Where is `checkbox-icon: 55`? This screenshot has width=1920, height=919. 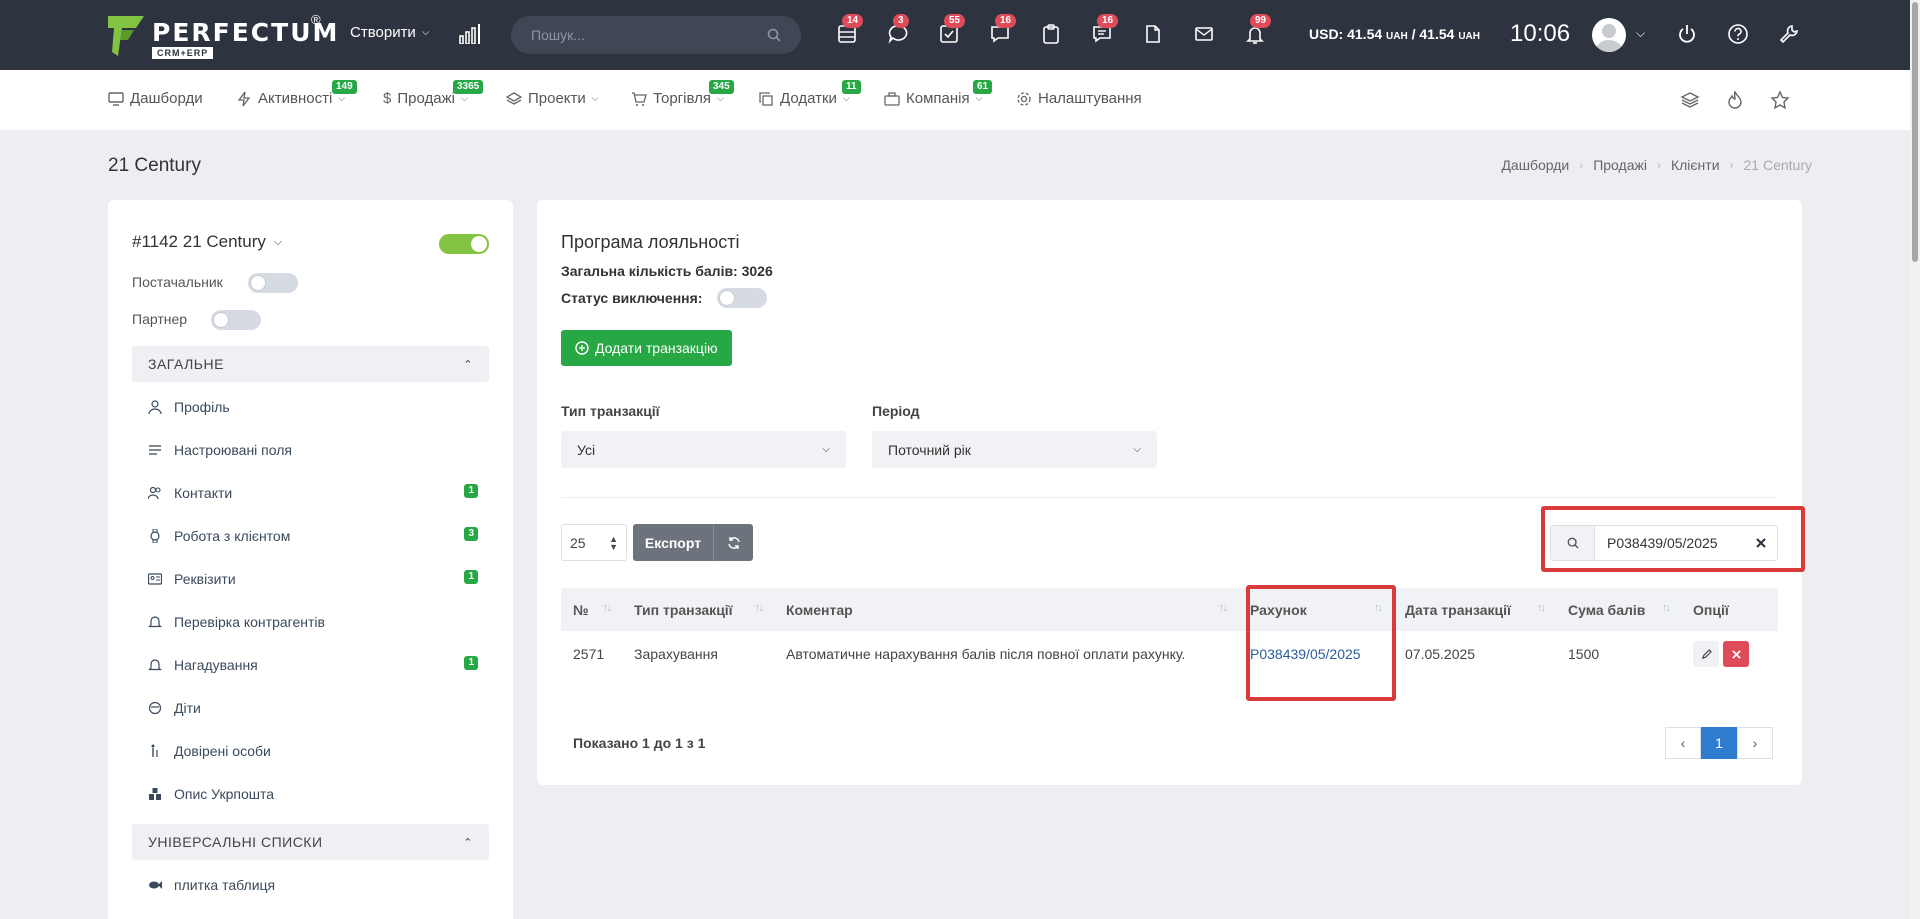
checkbox-icon: 55 is located at coordinates (951, 30).